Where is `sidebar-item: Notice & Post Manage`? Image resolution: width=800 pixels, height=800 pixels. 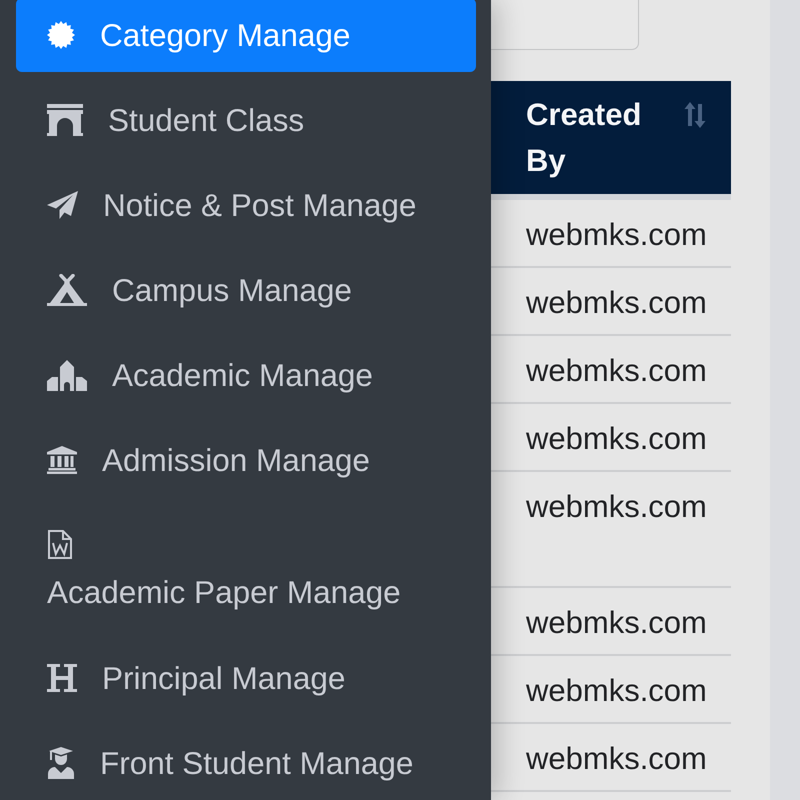
sidebar-item: Notice & Post Manage is located at coordinates (246, 205).